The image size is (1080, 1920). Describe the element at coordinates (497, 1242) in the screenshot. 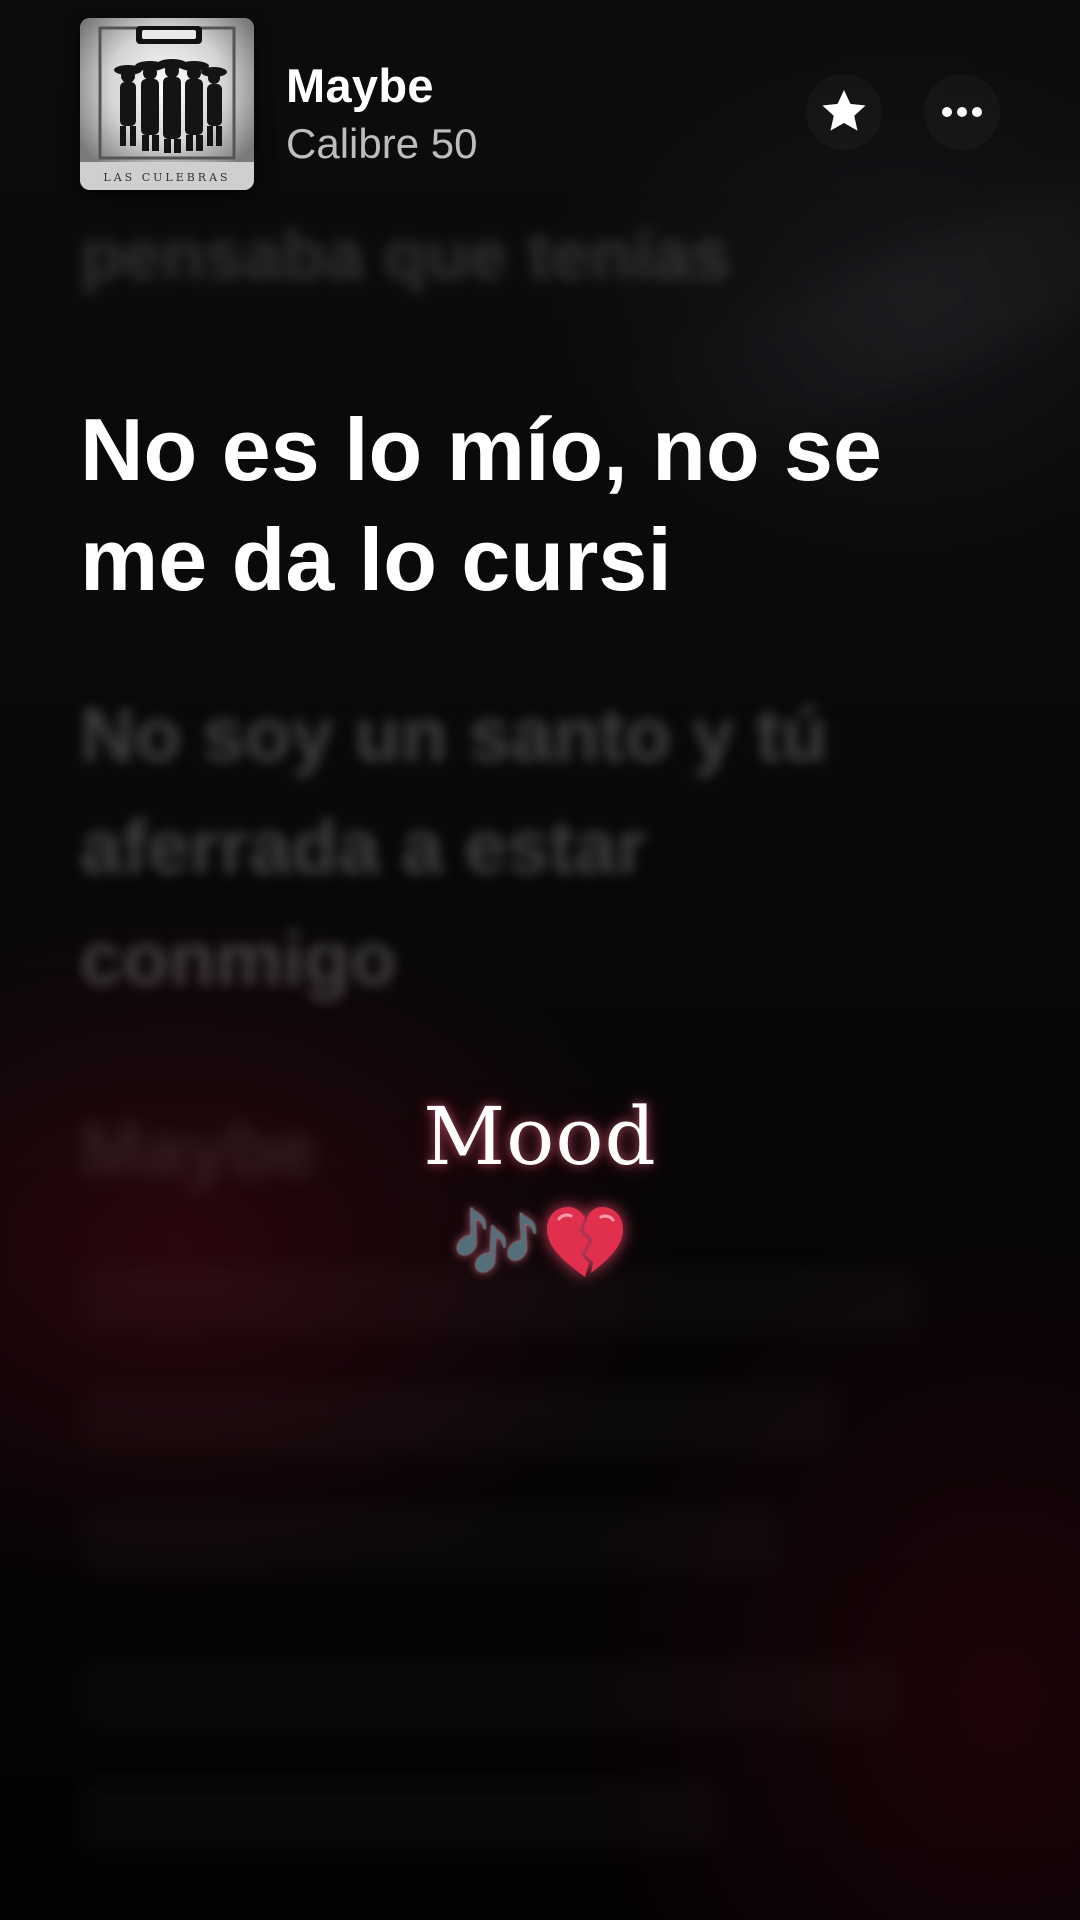

I see `music-notes-icon: 🎶` at that location.